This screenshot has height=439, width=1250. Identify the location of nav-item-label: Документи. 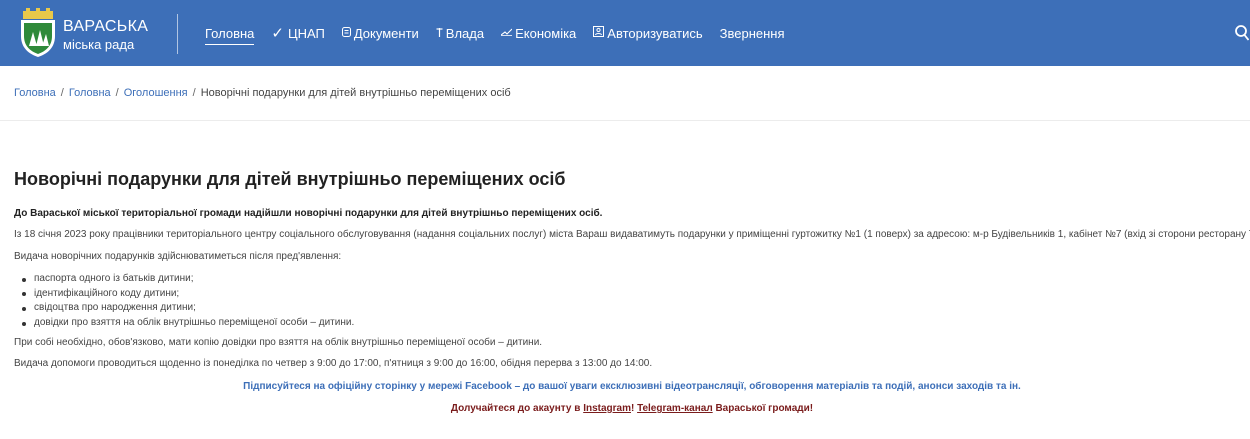
(386, 33).